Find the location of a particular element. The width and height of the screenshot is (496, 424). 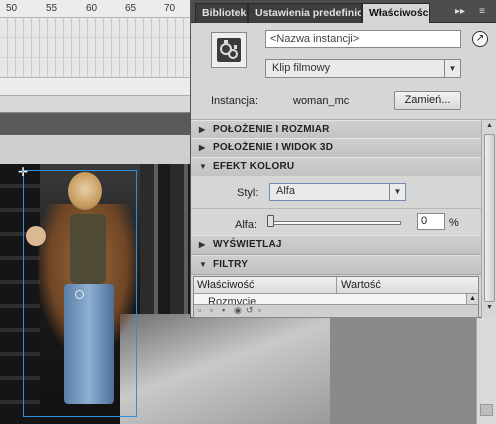

symbol-type-select: Klip filmowy ▼ is located at coordinates (363, 68).